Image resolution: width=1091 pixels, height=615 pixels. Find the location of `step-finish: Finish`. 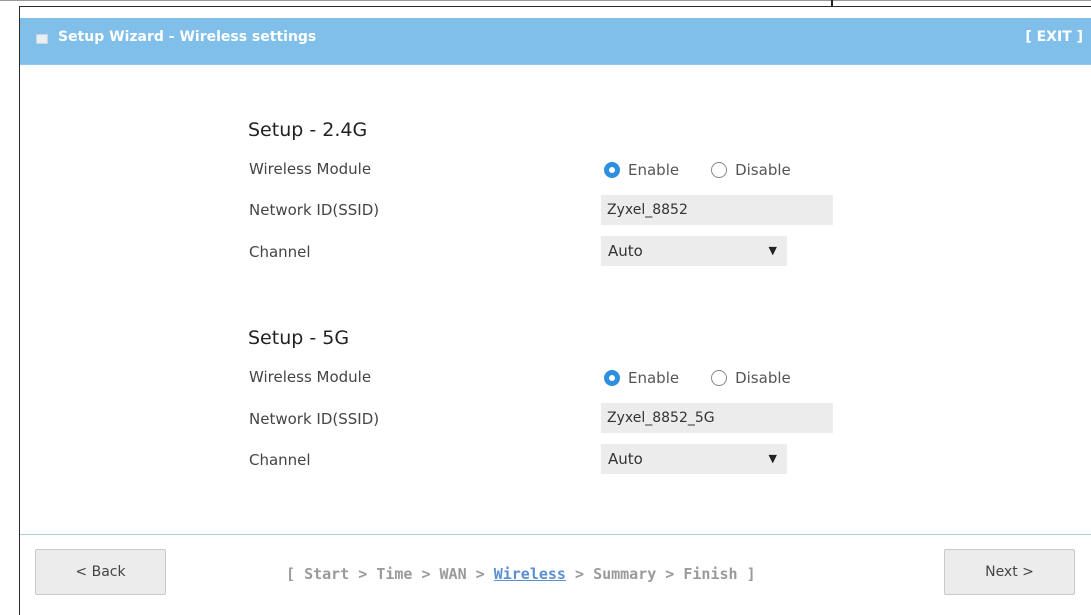

step-finish: Finish is located at coordinates (710, 574).